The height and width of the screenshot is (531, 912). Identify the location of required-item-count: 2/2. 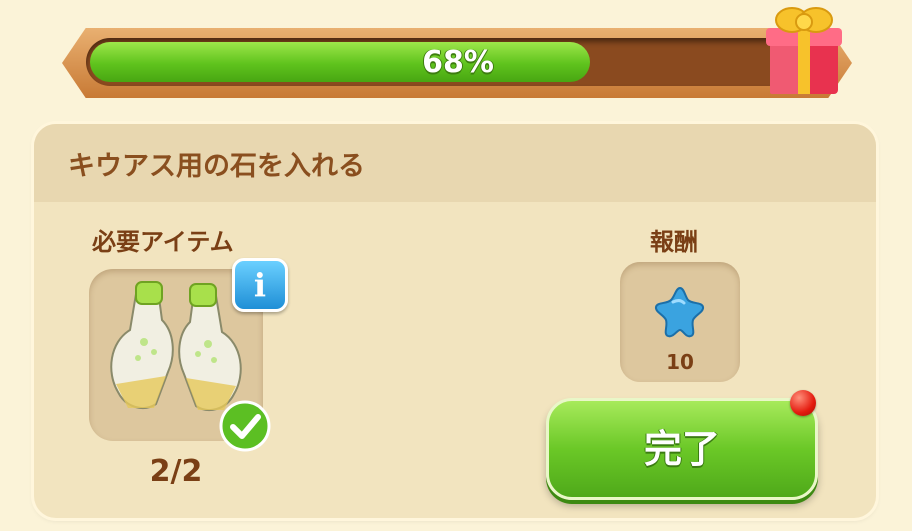
(176, 471).